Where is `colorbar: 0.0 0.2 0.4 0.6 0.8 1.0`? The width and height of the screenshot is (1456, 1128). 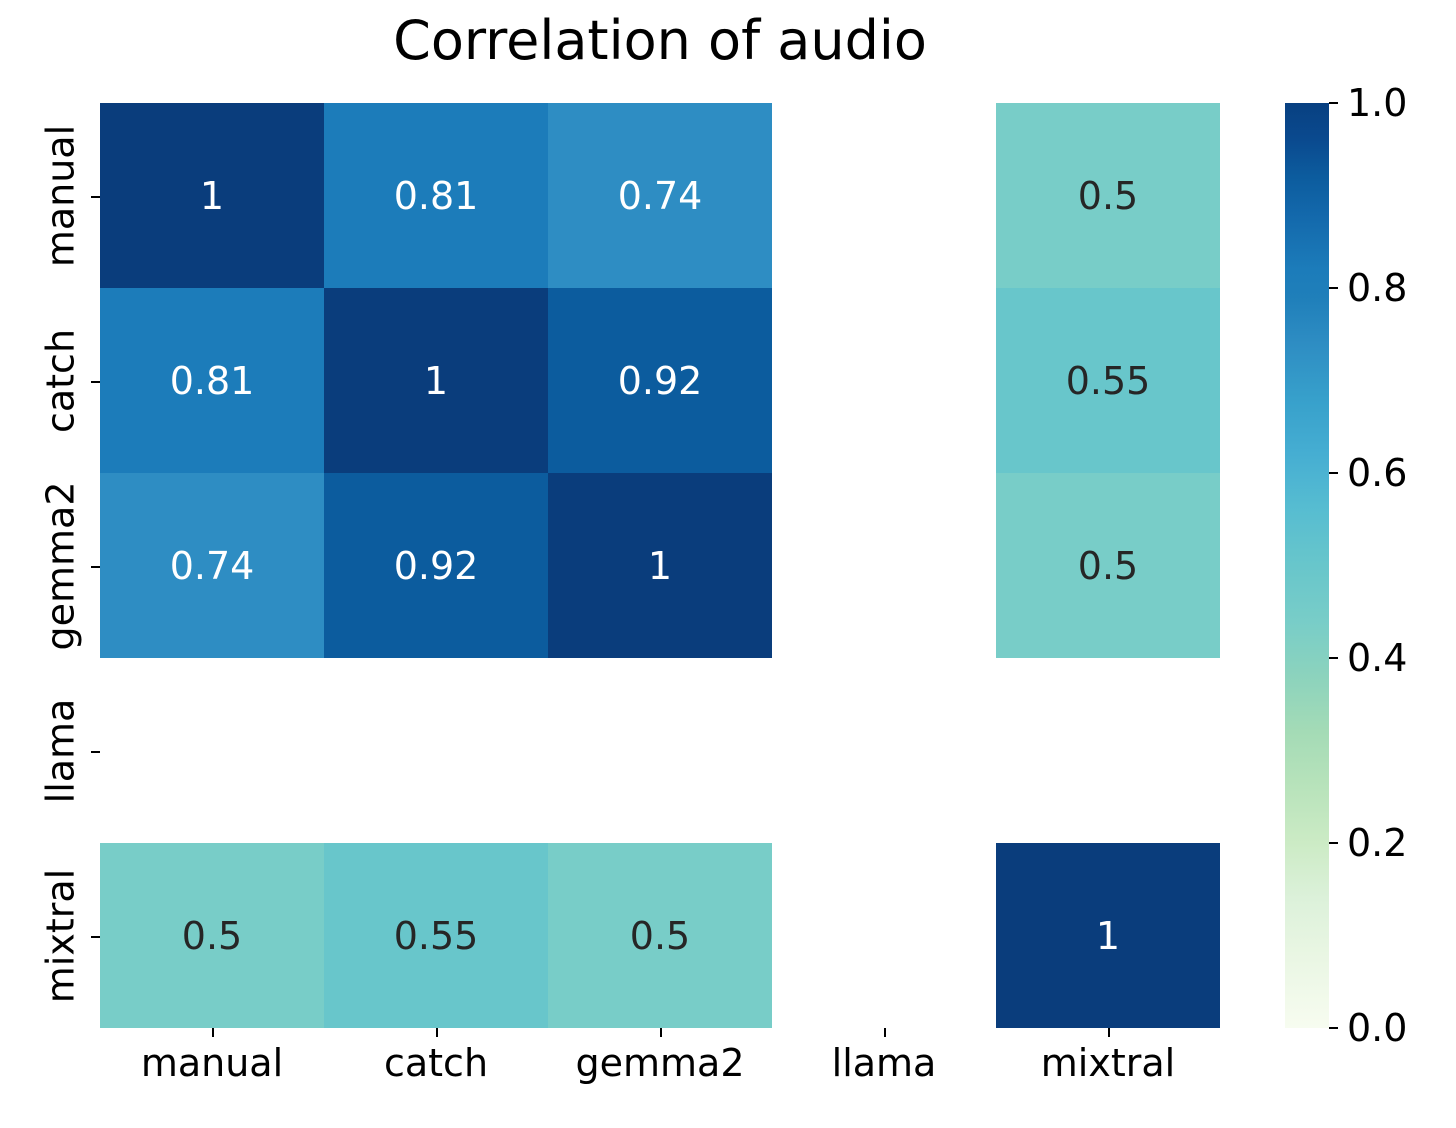
colorbar: 0.0 0.2 0.4 0.6 0.8 1.0 is located at coordinates (1346, 565).